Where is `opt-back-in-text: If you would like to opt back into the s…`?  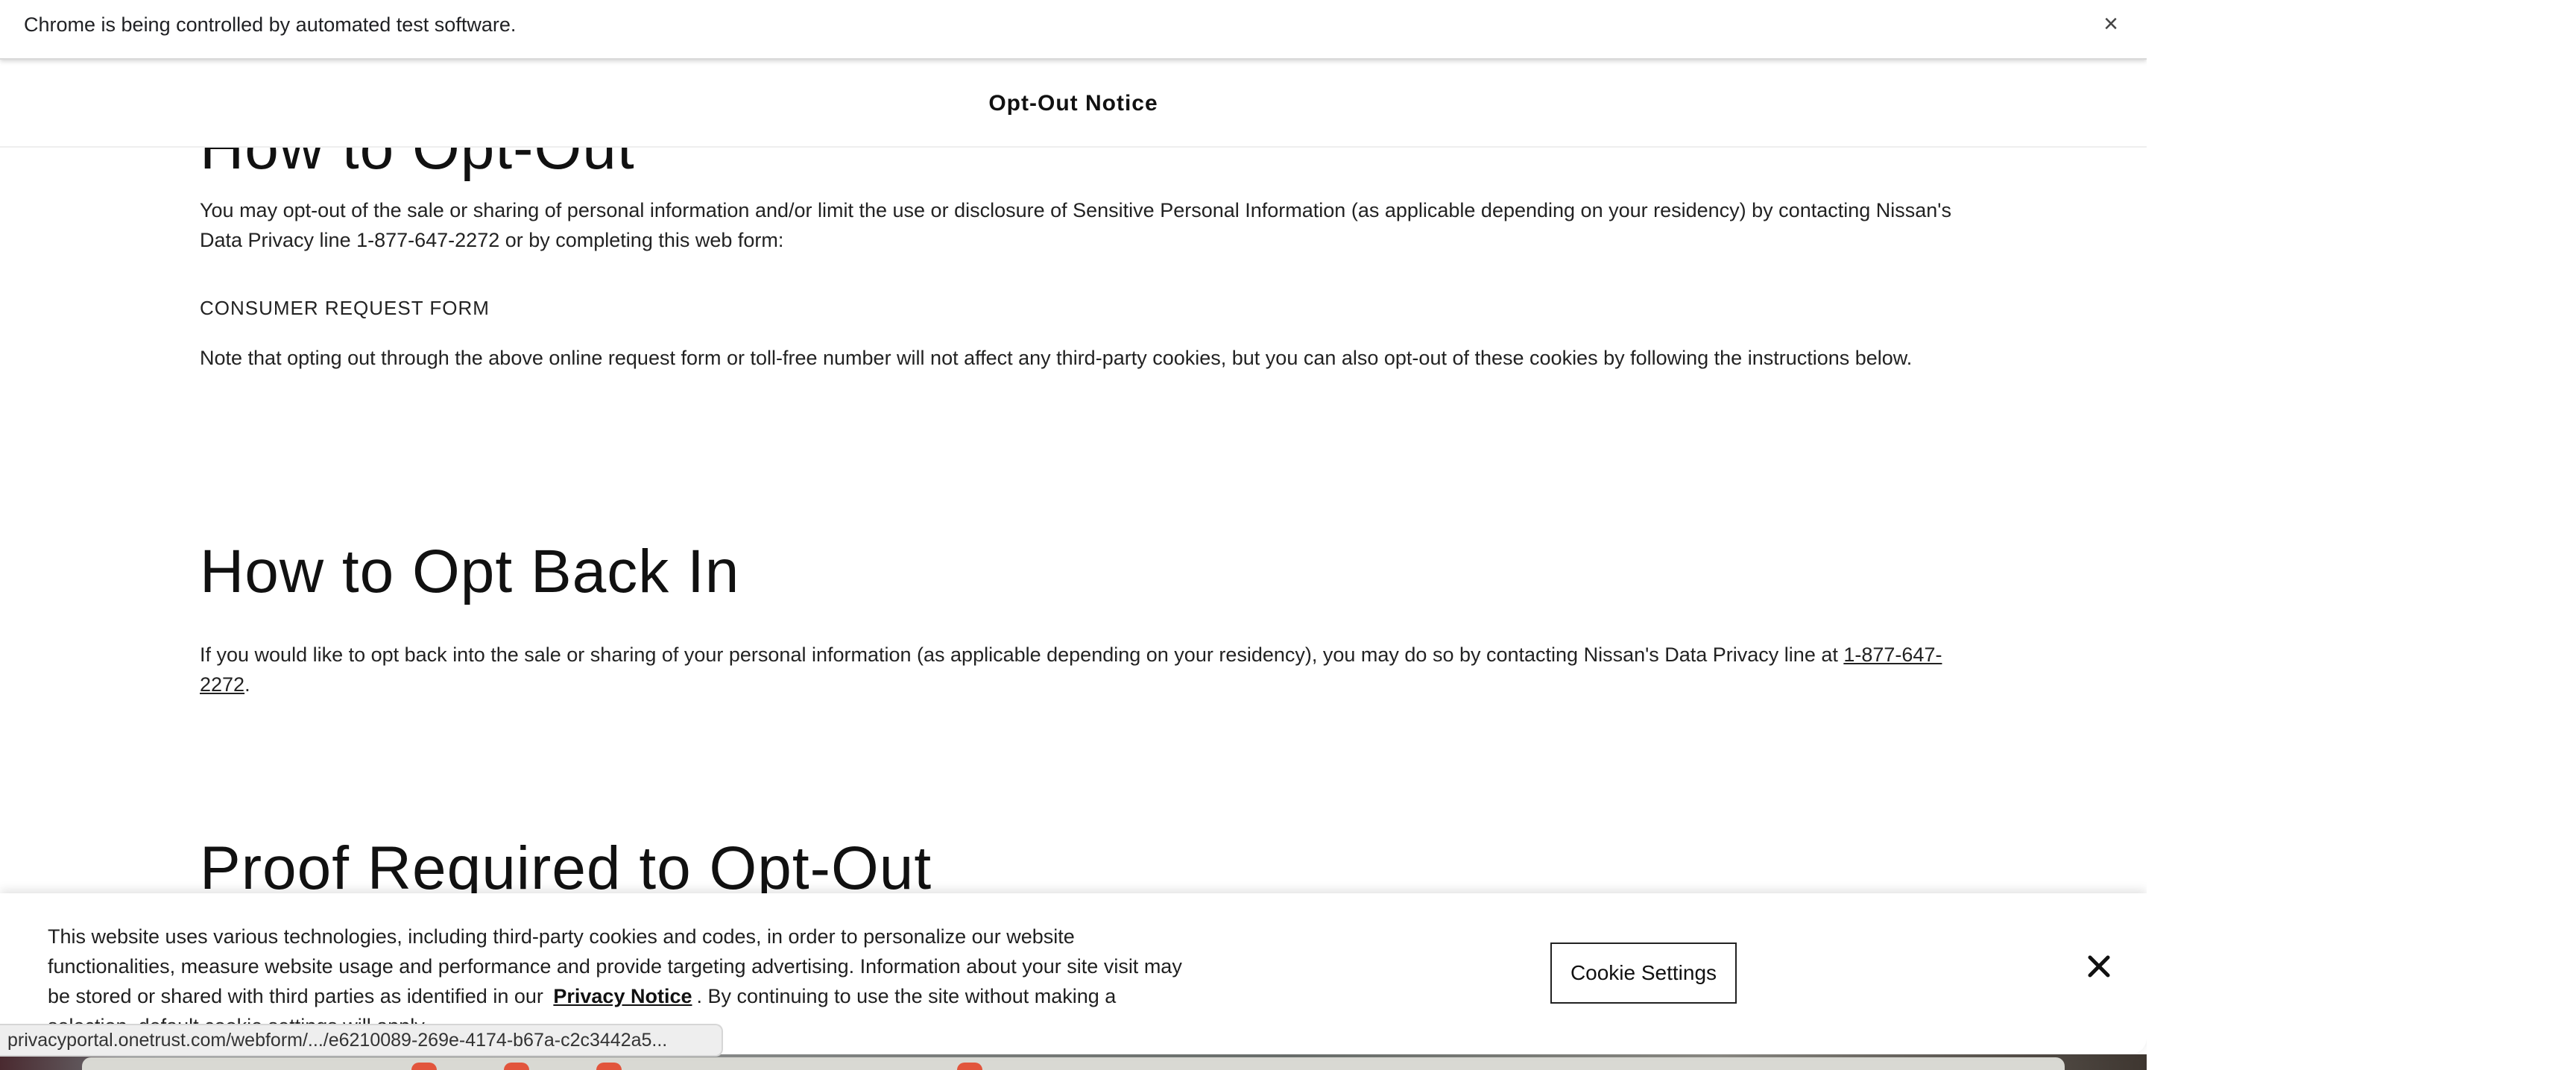 opt-back-in-text: If you would like to opt back into the s… is located at coordinates (1022, 654).